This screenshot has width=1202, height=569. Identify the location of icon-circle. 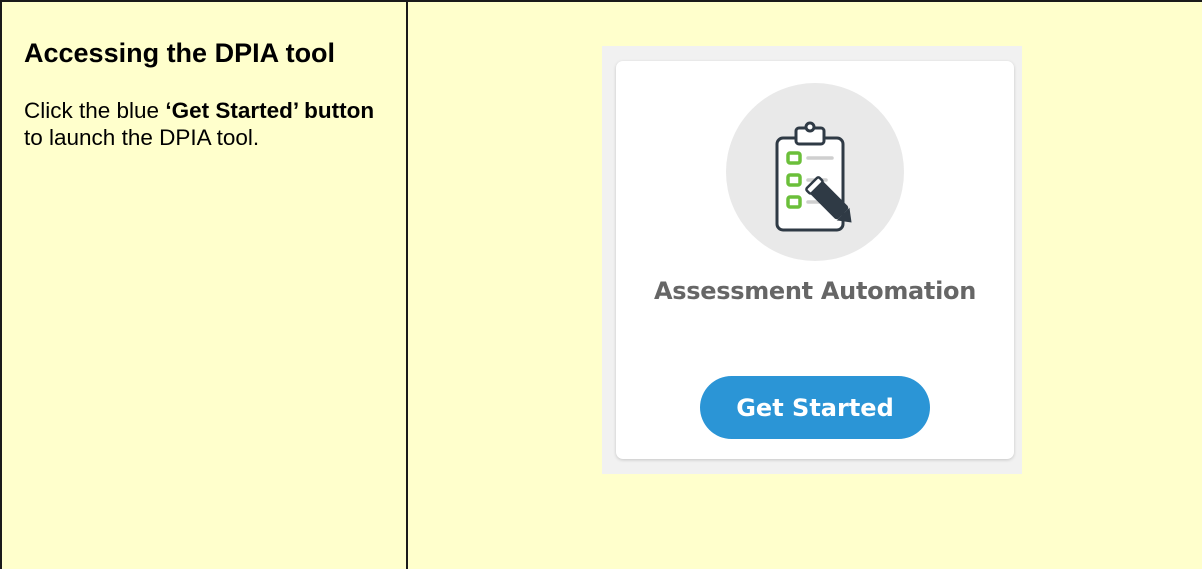
(815, 172).